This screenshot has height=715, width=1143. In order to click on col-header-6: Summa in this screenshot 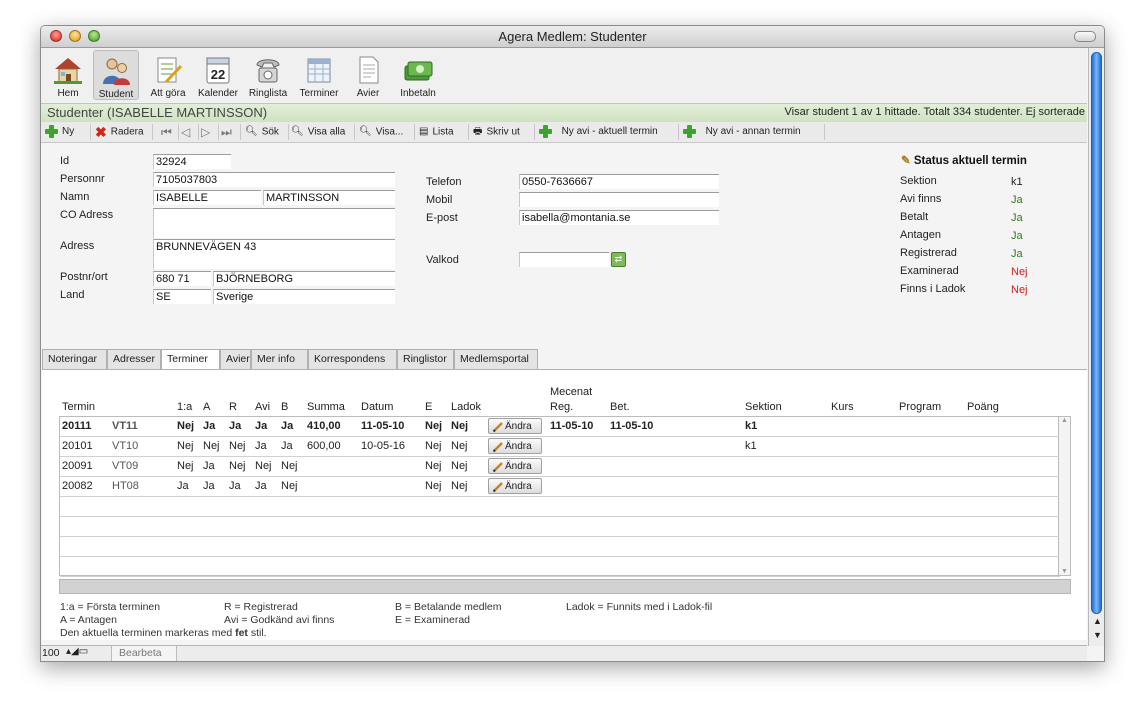, I will do `click(326, 407)`.